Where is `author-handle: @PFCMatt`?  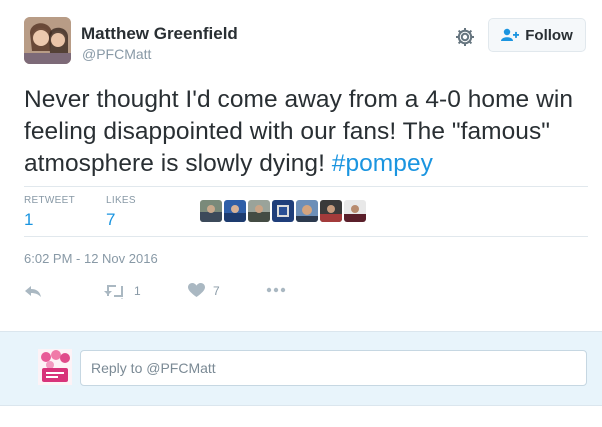 author-handle: @PFCMatt is located at coordinates (116, 54).